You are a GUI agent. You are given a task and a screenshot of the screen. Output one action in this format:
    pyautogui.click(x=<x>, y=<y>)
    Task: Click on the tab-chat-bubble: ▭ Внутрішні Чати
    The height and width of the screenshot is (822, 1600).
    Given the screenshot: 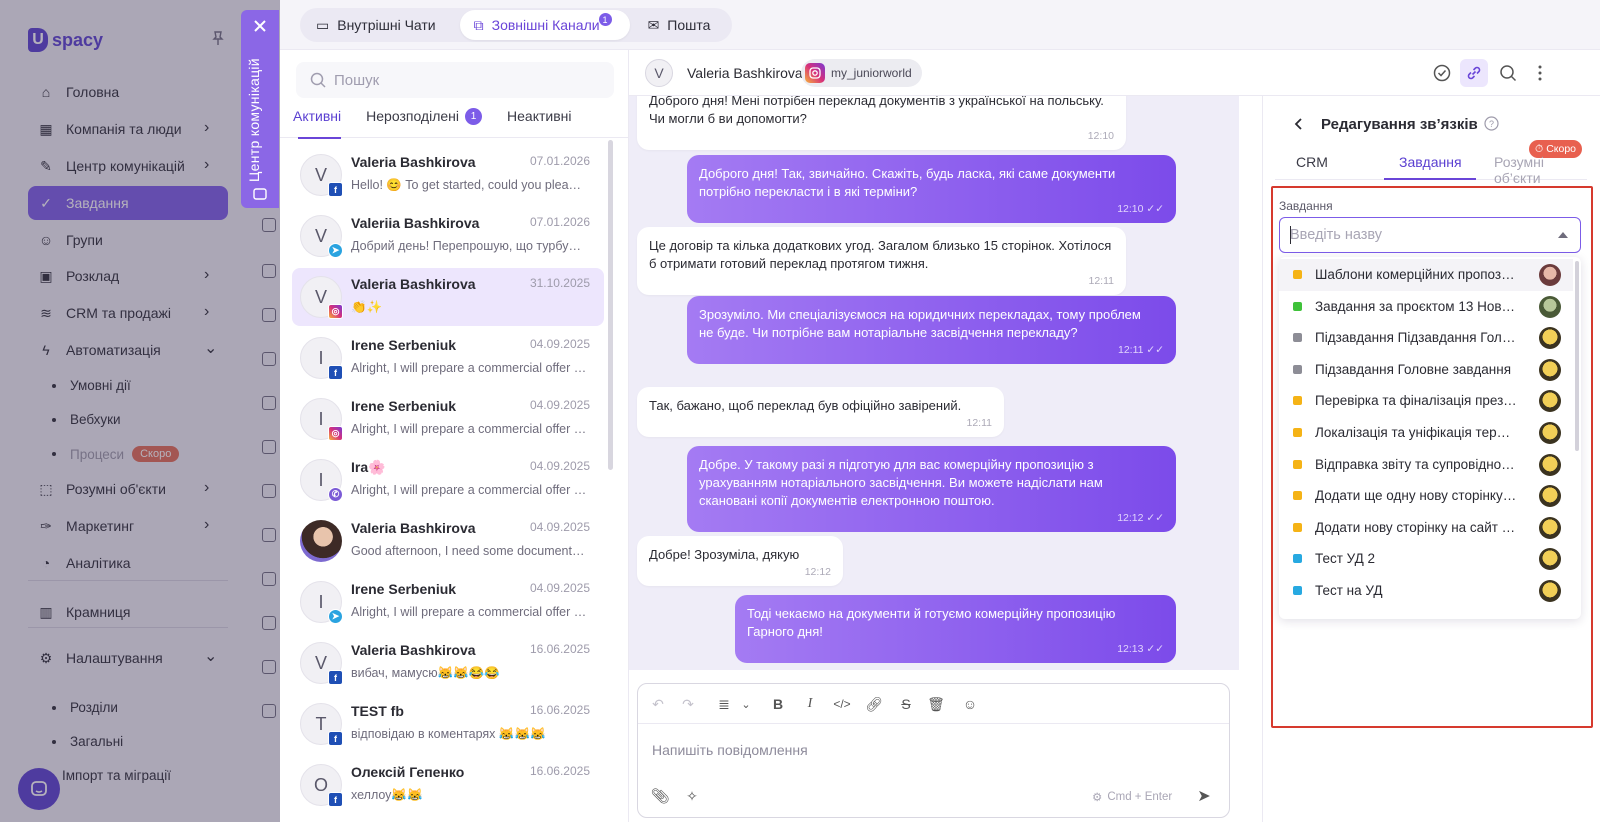 What is the action you would take?
    pyautogui.click(x=379, y=25)
    